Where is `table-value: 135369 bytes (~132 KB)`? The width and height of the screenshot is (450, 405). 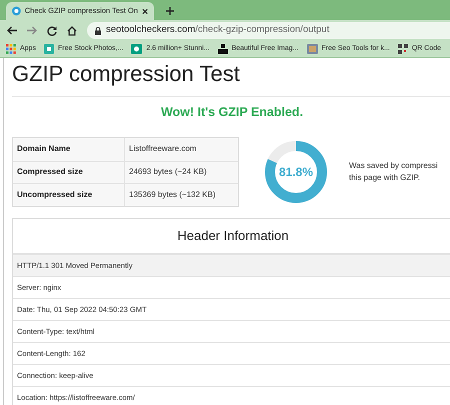
table-value: 135369 bytes (~132 KB) is located at coordinates (172, 194).